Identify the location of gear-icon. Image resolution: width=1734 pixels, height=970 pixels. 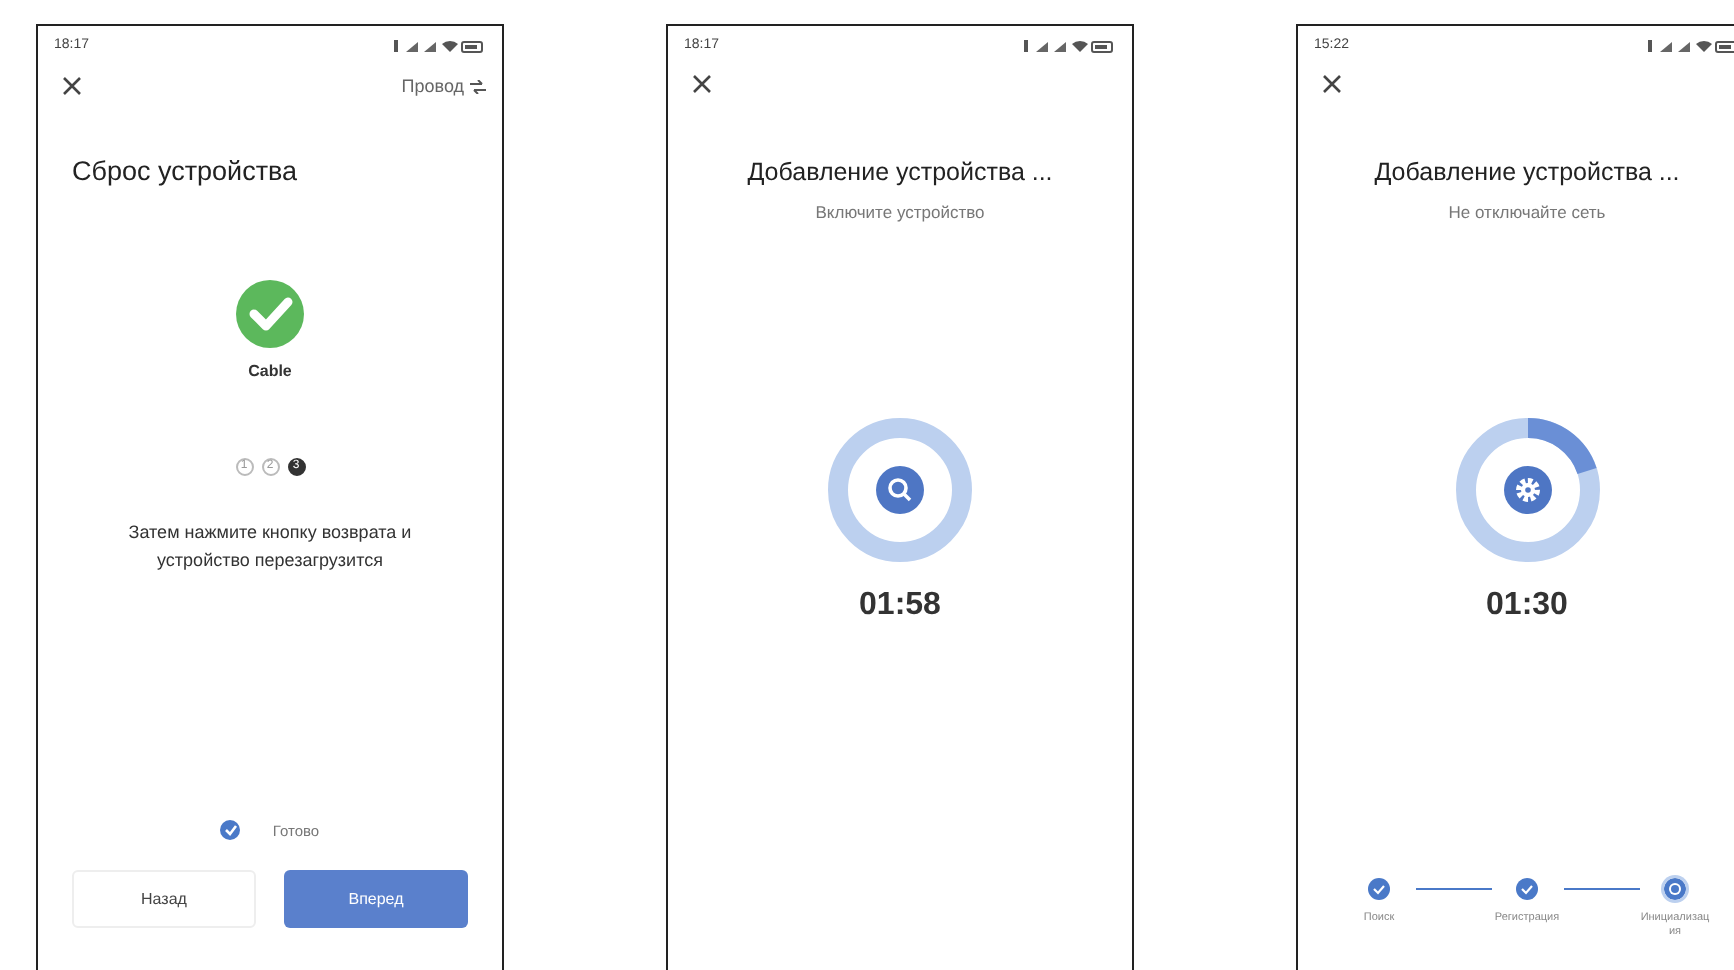
(1527, 490).